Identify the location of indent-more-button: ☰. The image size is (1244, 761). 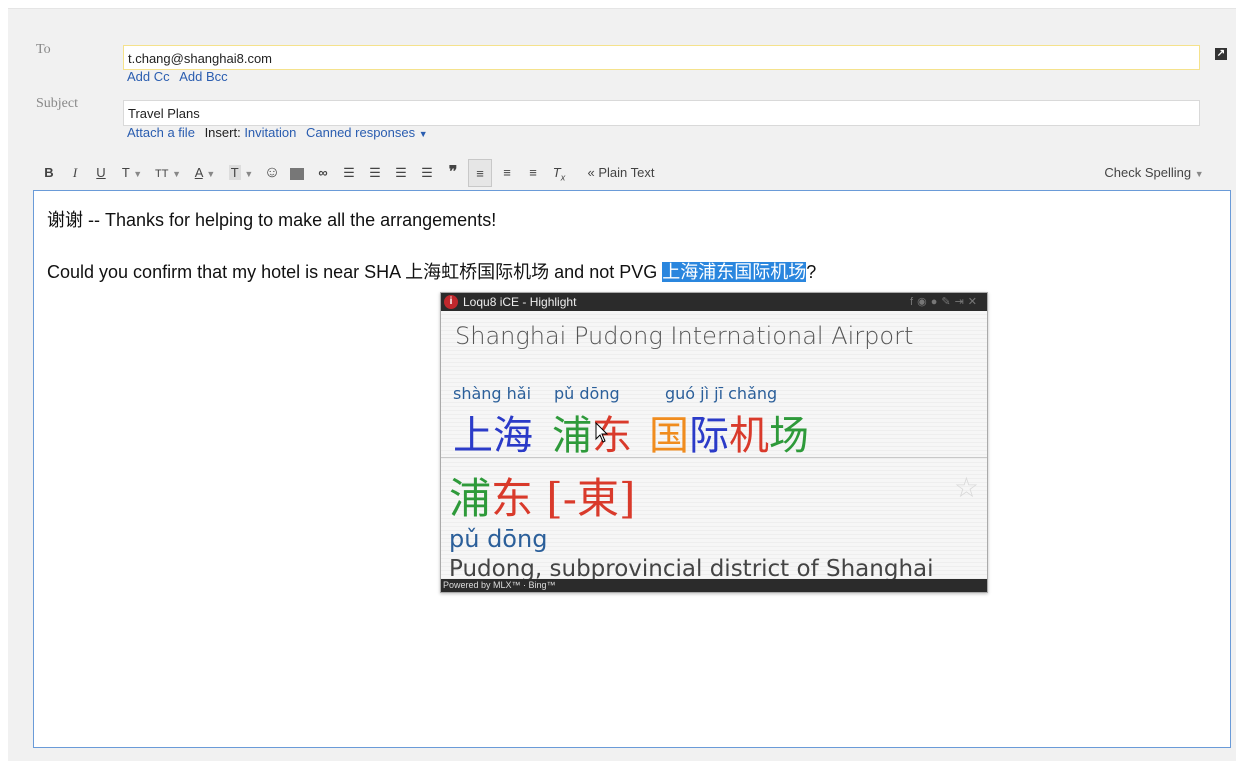
(427, 173).